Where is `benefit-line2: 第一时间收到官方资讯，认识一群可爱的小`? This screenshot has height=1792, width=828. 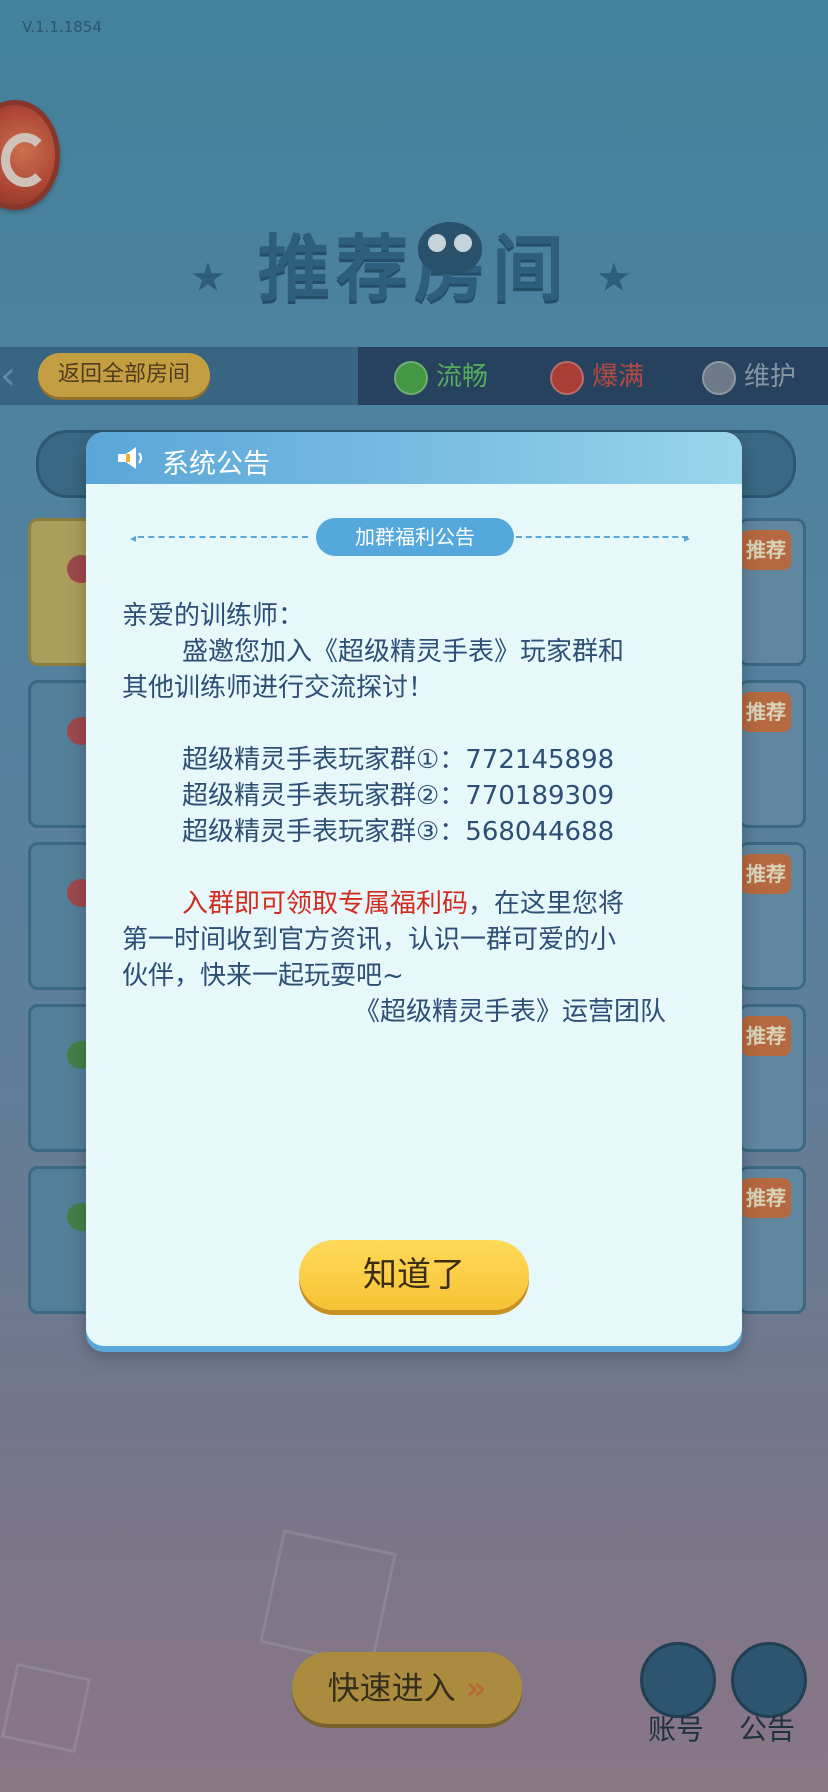 benefit-line2: 第一时间收到官方资讯，认识一群可爱的小 is located at coordinates (369, 940).